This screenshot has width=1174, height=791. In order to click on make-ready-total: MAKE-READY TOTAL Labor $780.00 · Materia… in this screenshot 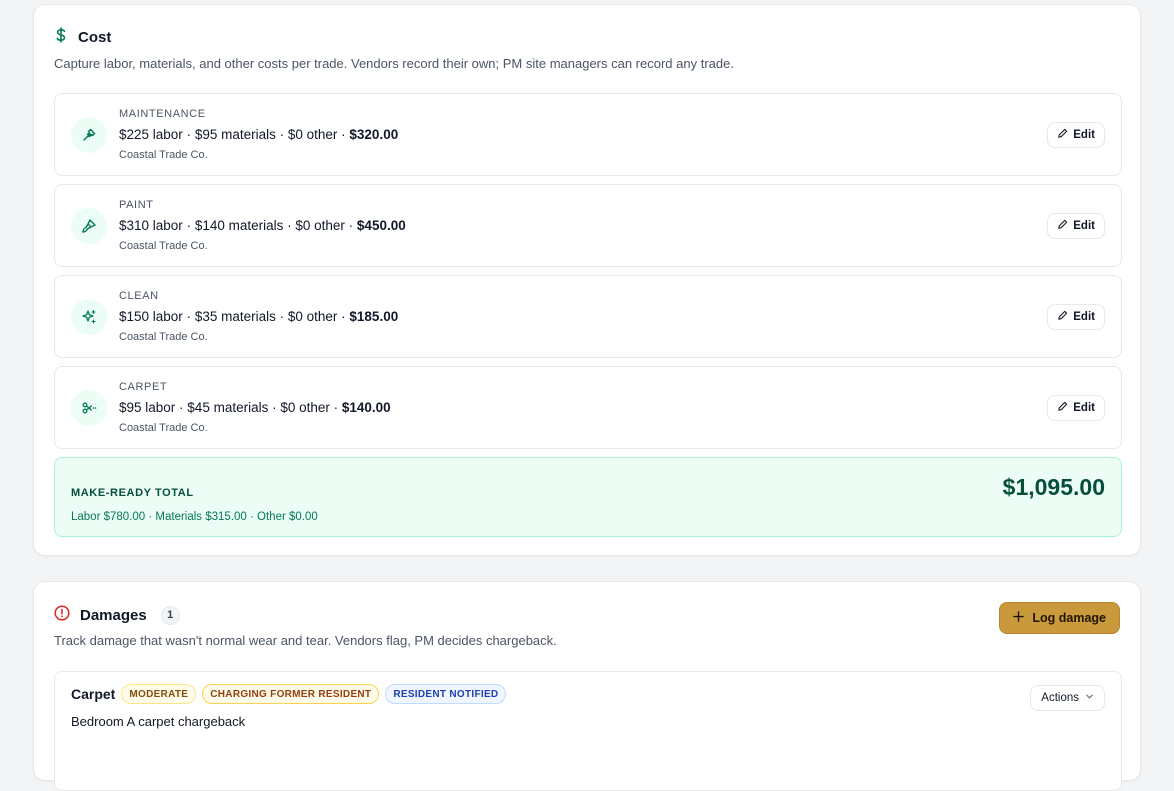, I will do `click(588, 497)`.